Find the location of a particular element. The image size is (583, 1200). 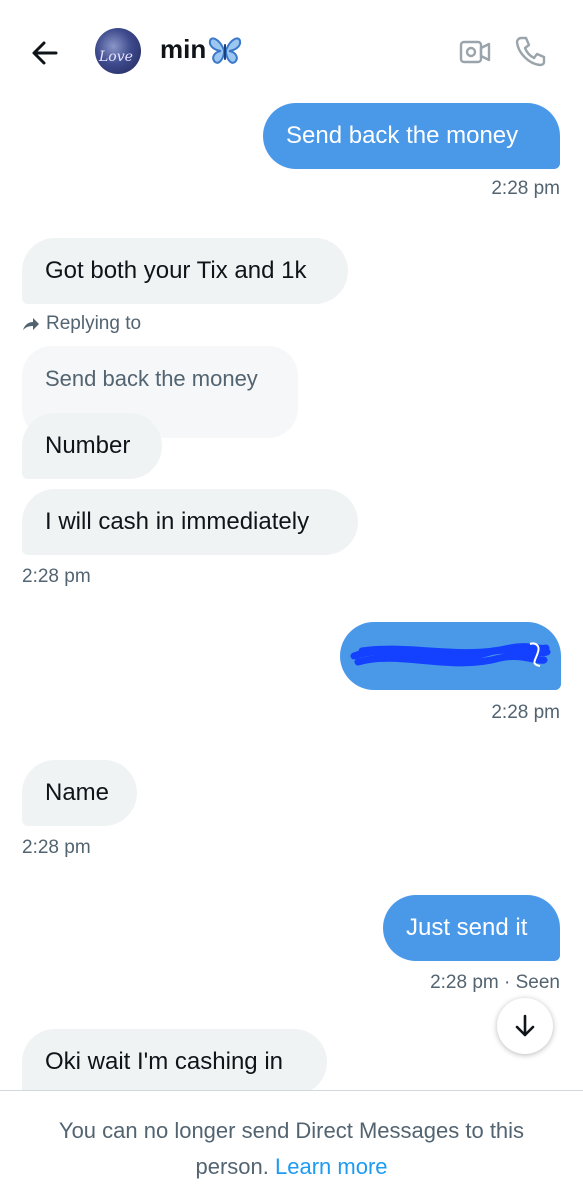

back-button is located at coordinates (45, 53).